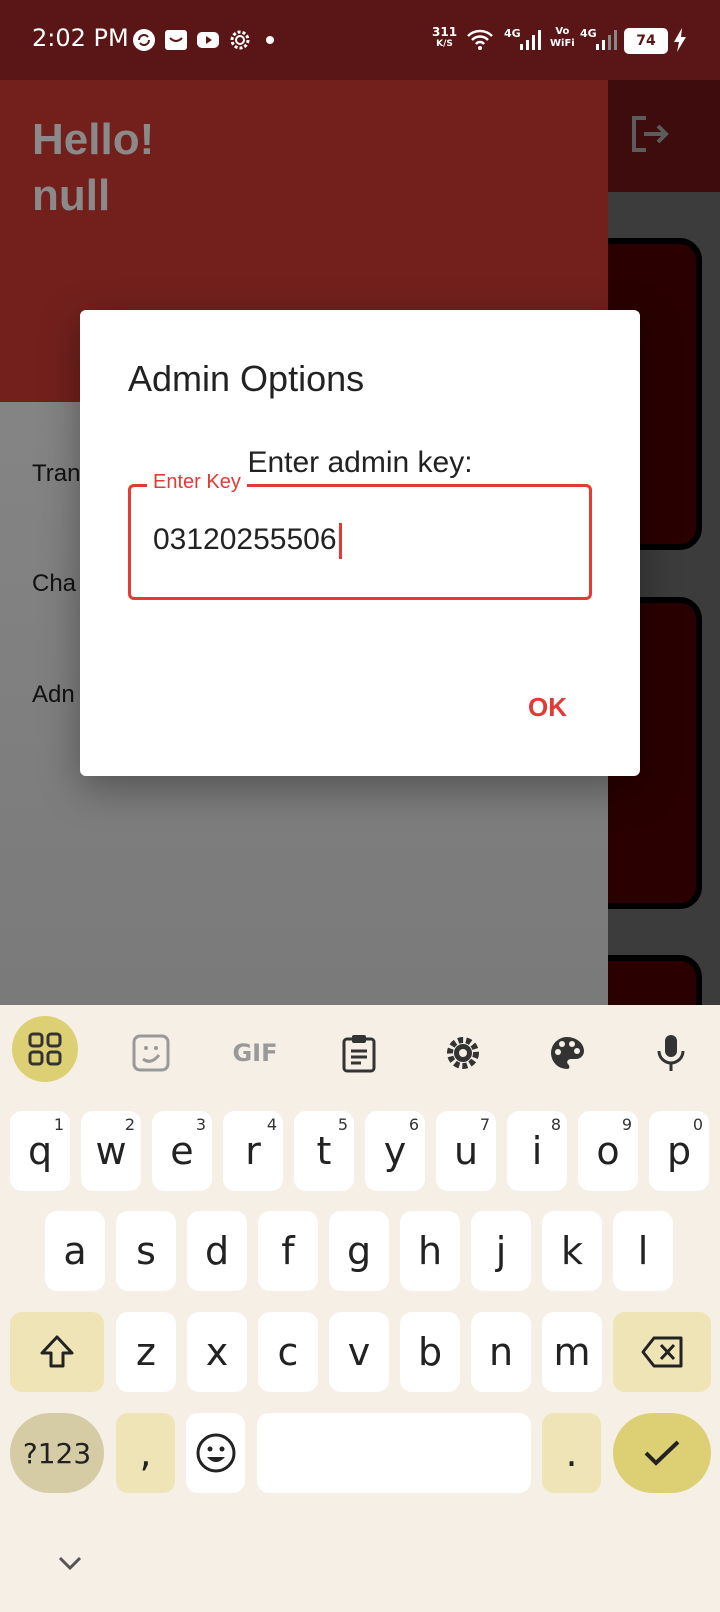 This screenshot has width=720, height=1612. I want to click on key-label: b, so click(430, 1352).